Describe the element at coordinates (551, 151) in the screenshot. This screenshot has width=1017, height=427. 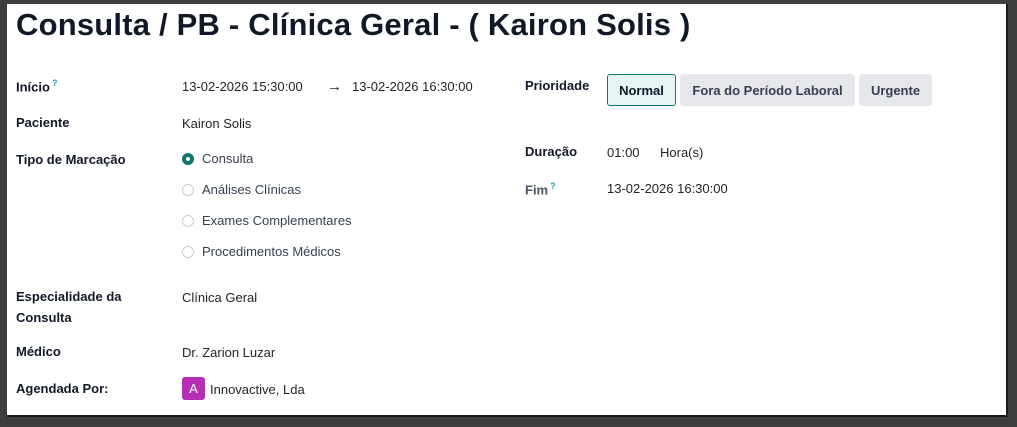
I see `duracao-label: Duração` at that location.